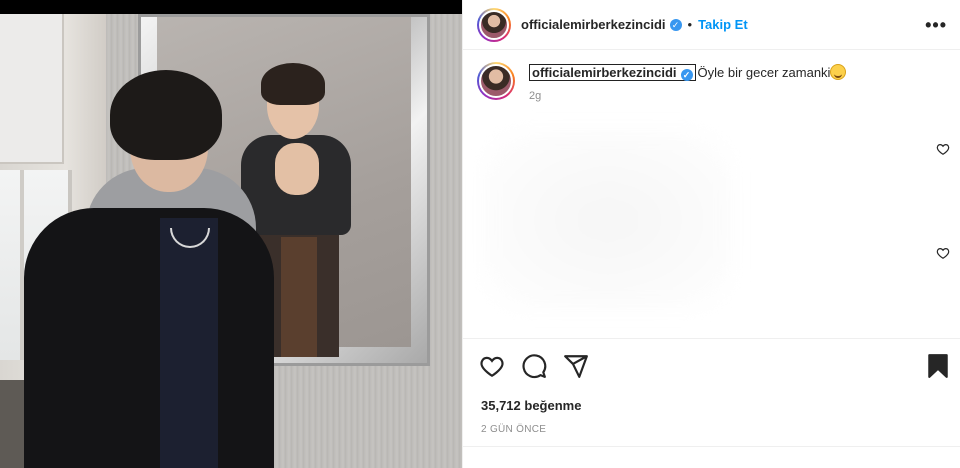  I want to click on more-options-icon: •••, so click(936, 25).